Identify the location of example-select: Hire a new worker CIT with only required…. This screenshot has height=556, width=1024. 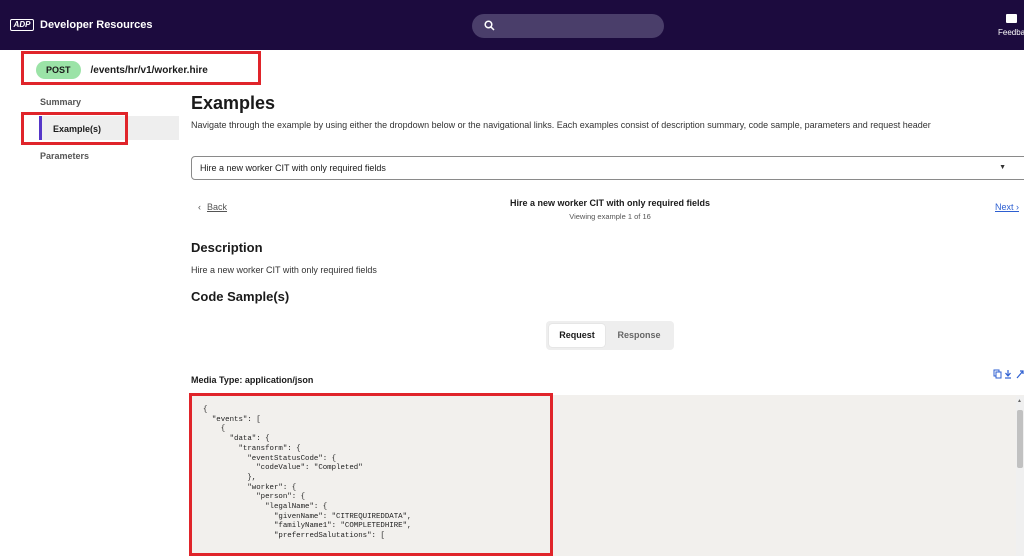
(607, 168).